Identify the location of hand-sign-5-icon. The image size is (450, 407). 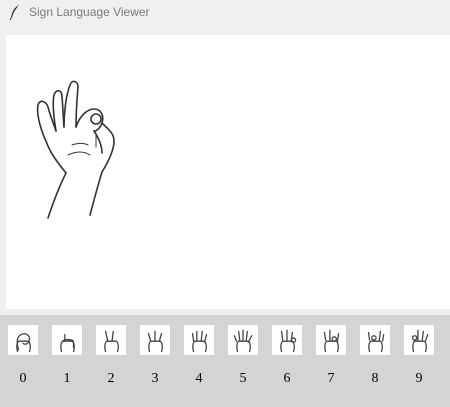
(243, 340).